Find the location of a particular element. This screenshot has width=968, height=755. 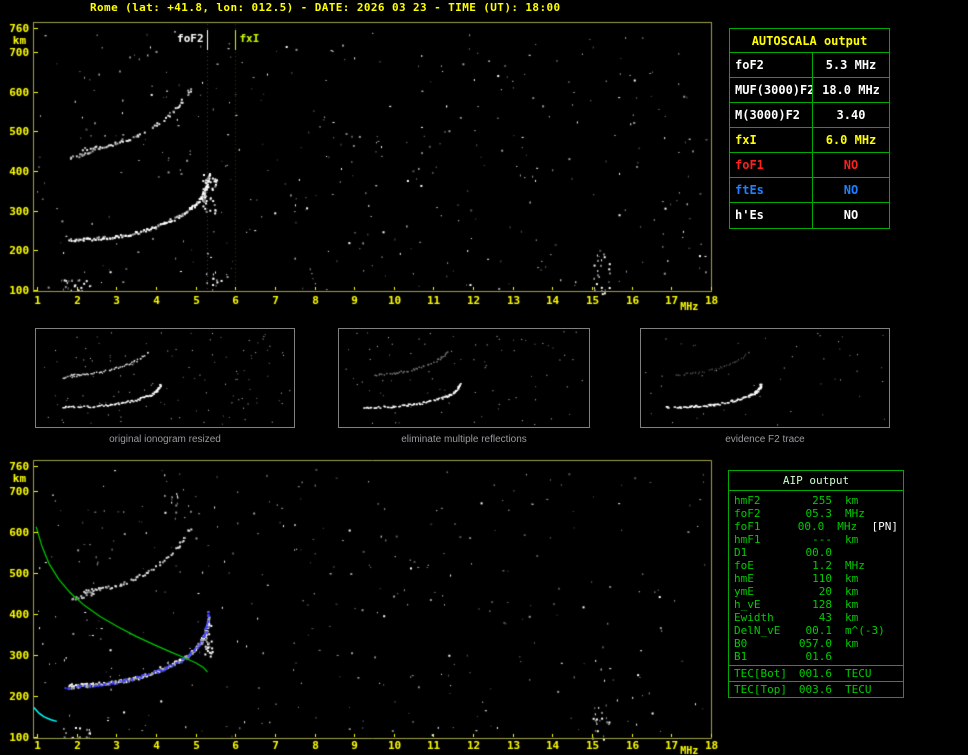

table-row: hmE 110 km is located at coordinates (816, 578).